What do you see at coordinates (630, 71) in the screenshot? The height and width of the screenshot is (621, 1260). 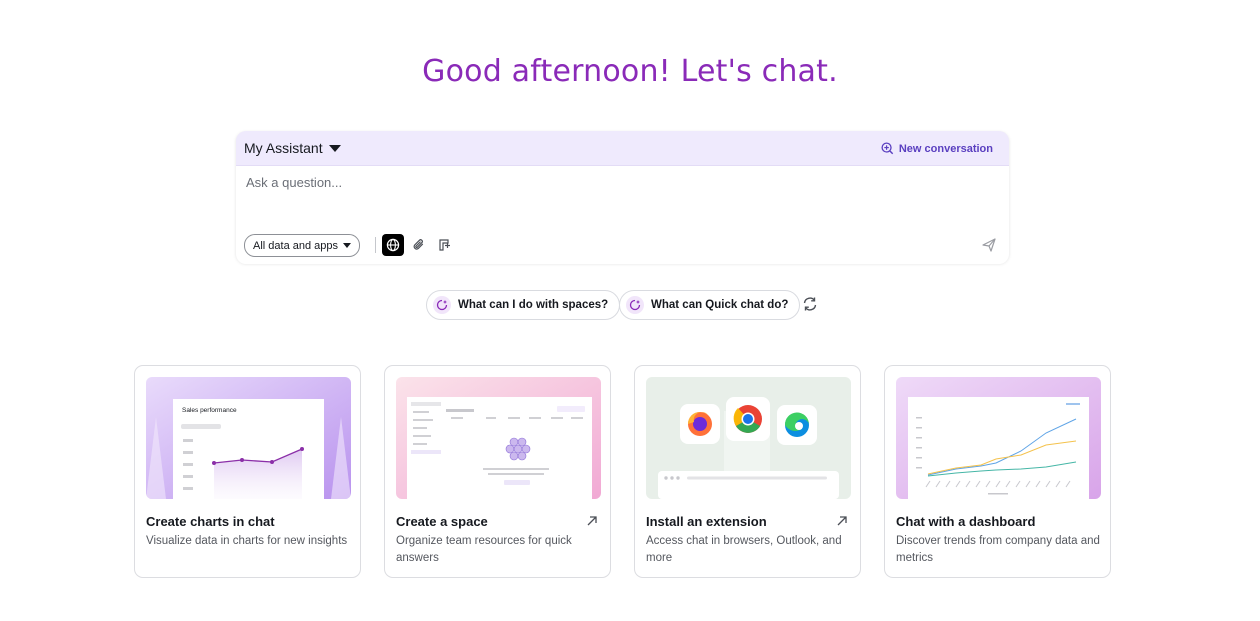 I see `greeting-heading: Good afternoon! Let's chat.` at bounding box center [630, 71].